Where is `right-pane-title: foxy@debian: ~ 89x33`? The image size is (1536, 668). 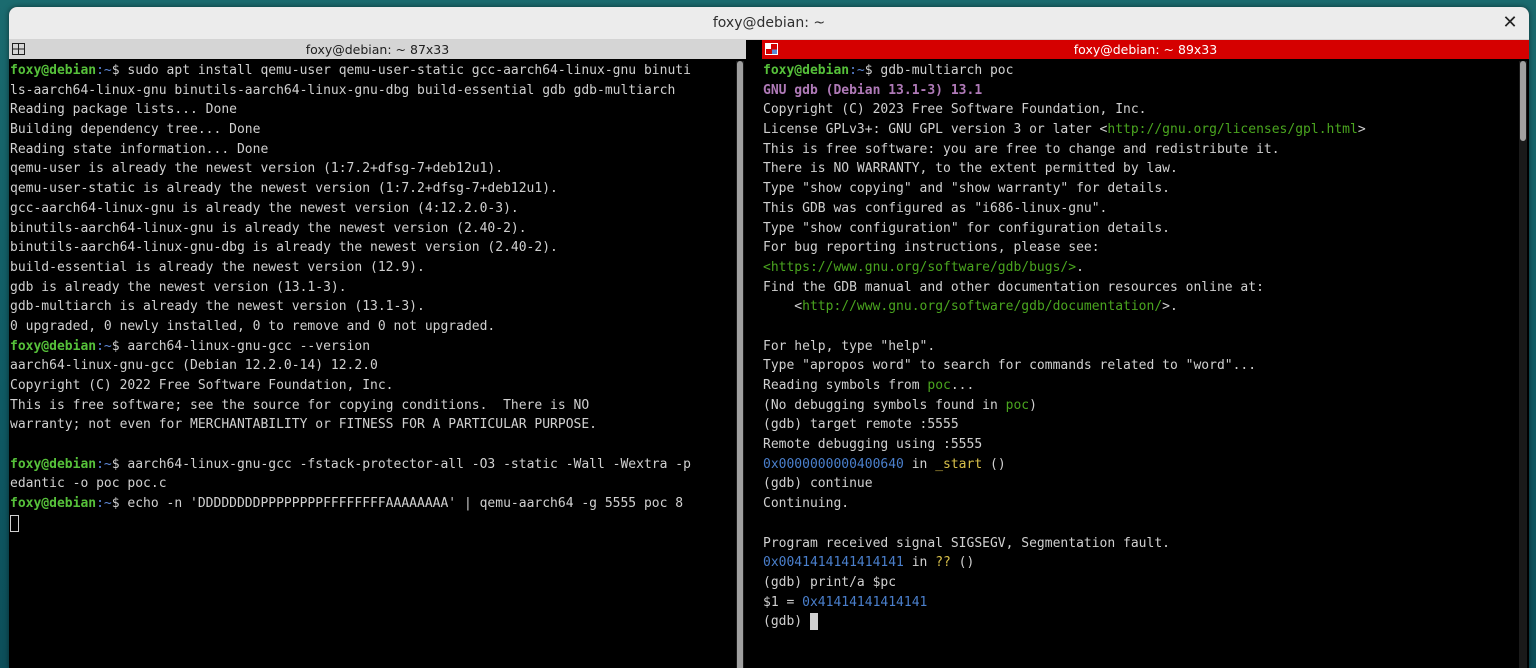 right-pane-title: foxy@debian: ~ 89x33 is located at coordinates (1145, 49).